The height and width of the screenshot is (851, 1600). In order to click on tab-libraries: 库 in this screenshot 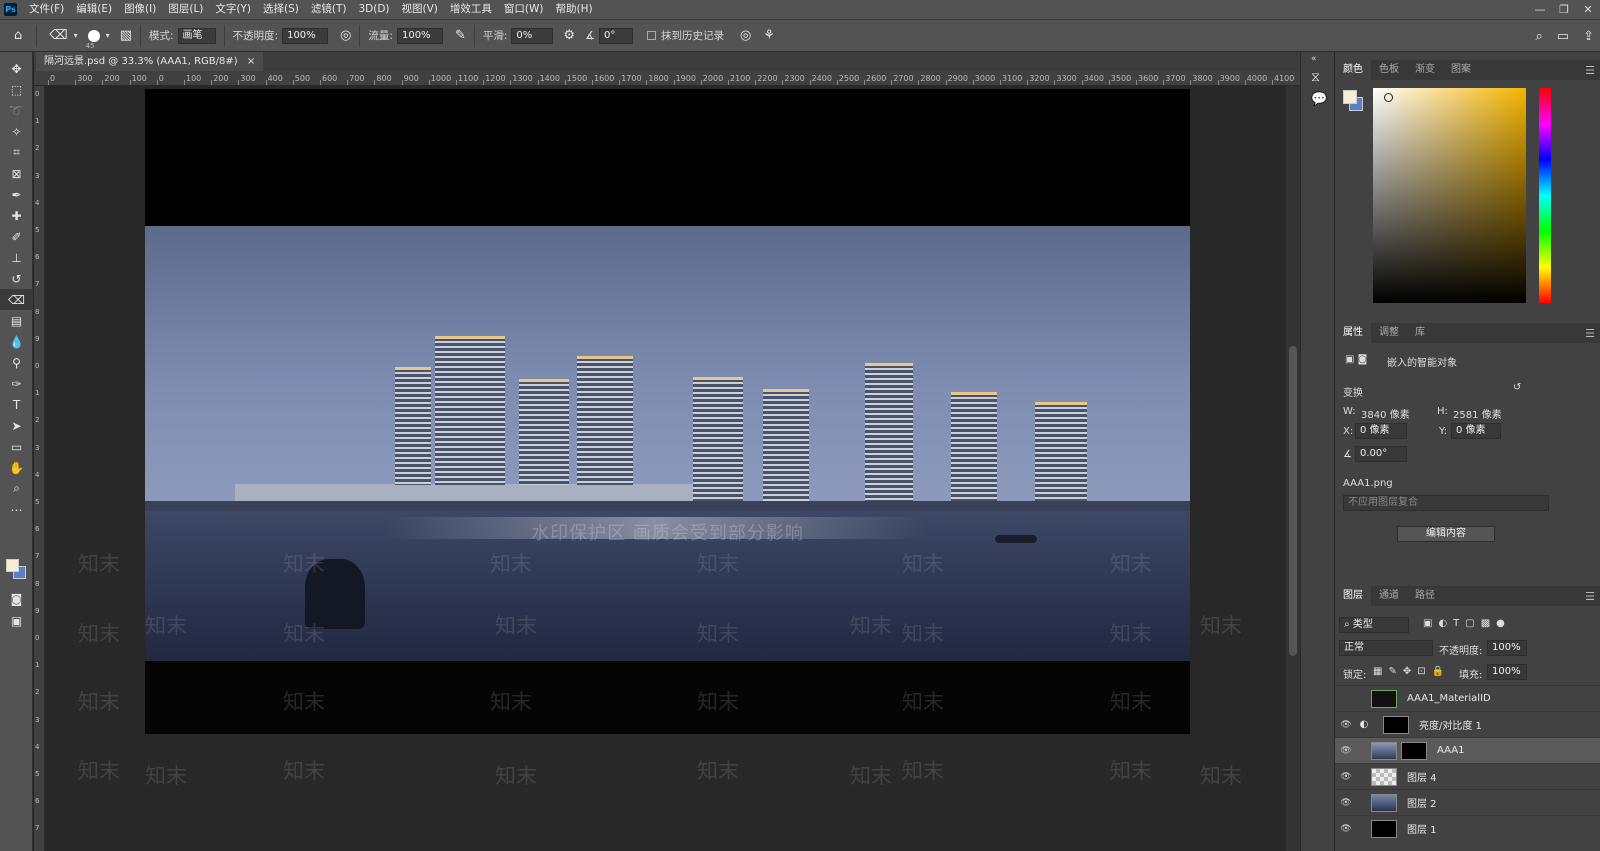, I will do `click(1420, 333)`.